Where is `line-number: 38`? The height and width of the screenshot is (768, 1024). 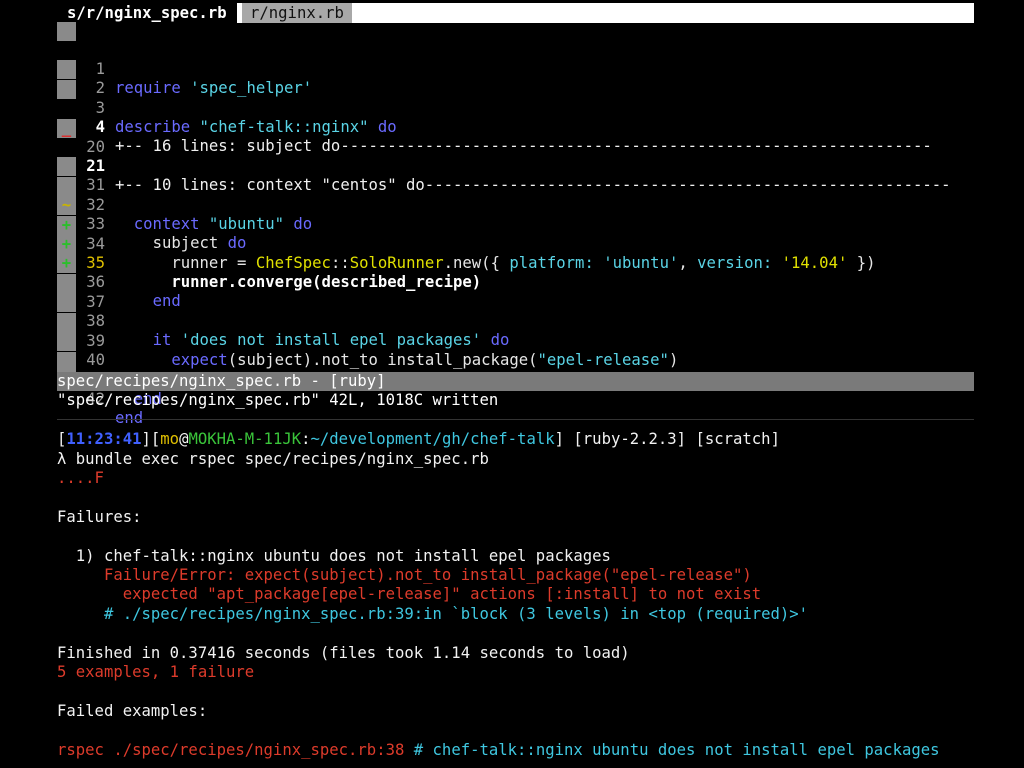 line-number: 38 is located at coordinates (95, 321).